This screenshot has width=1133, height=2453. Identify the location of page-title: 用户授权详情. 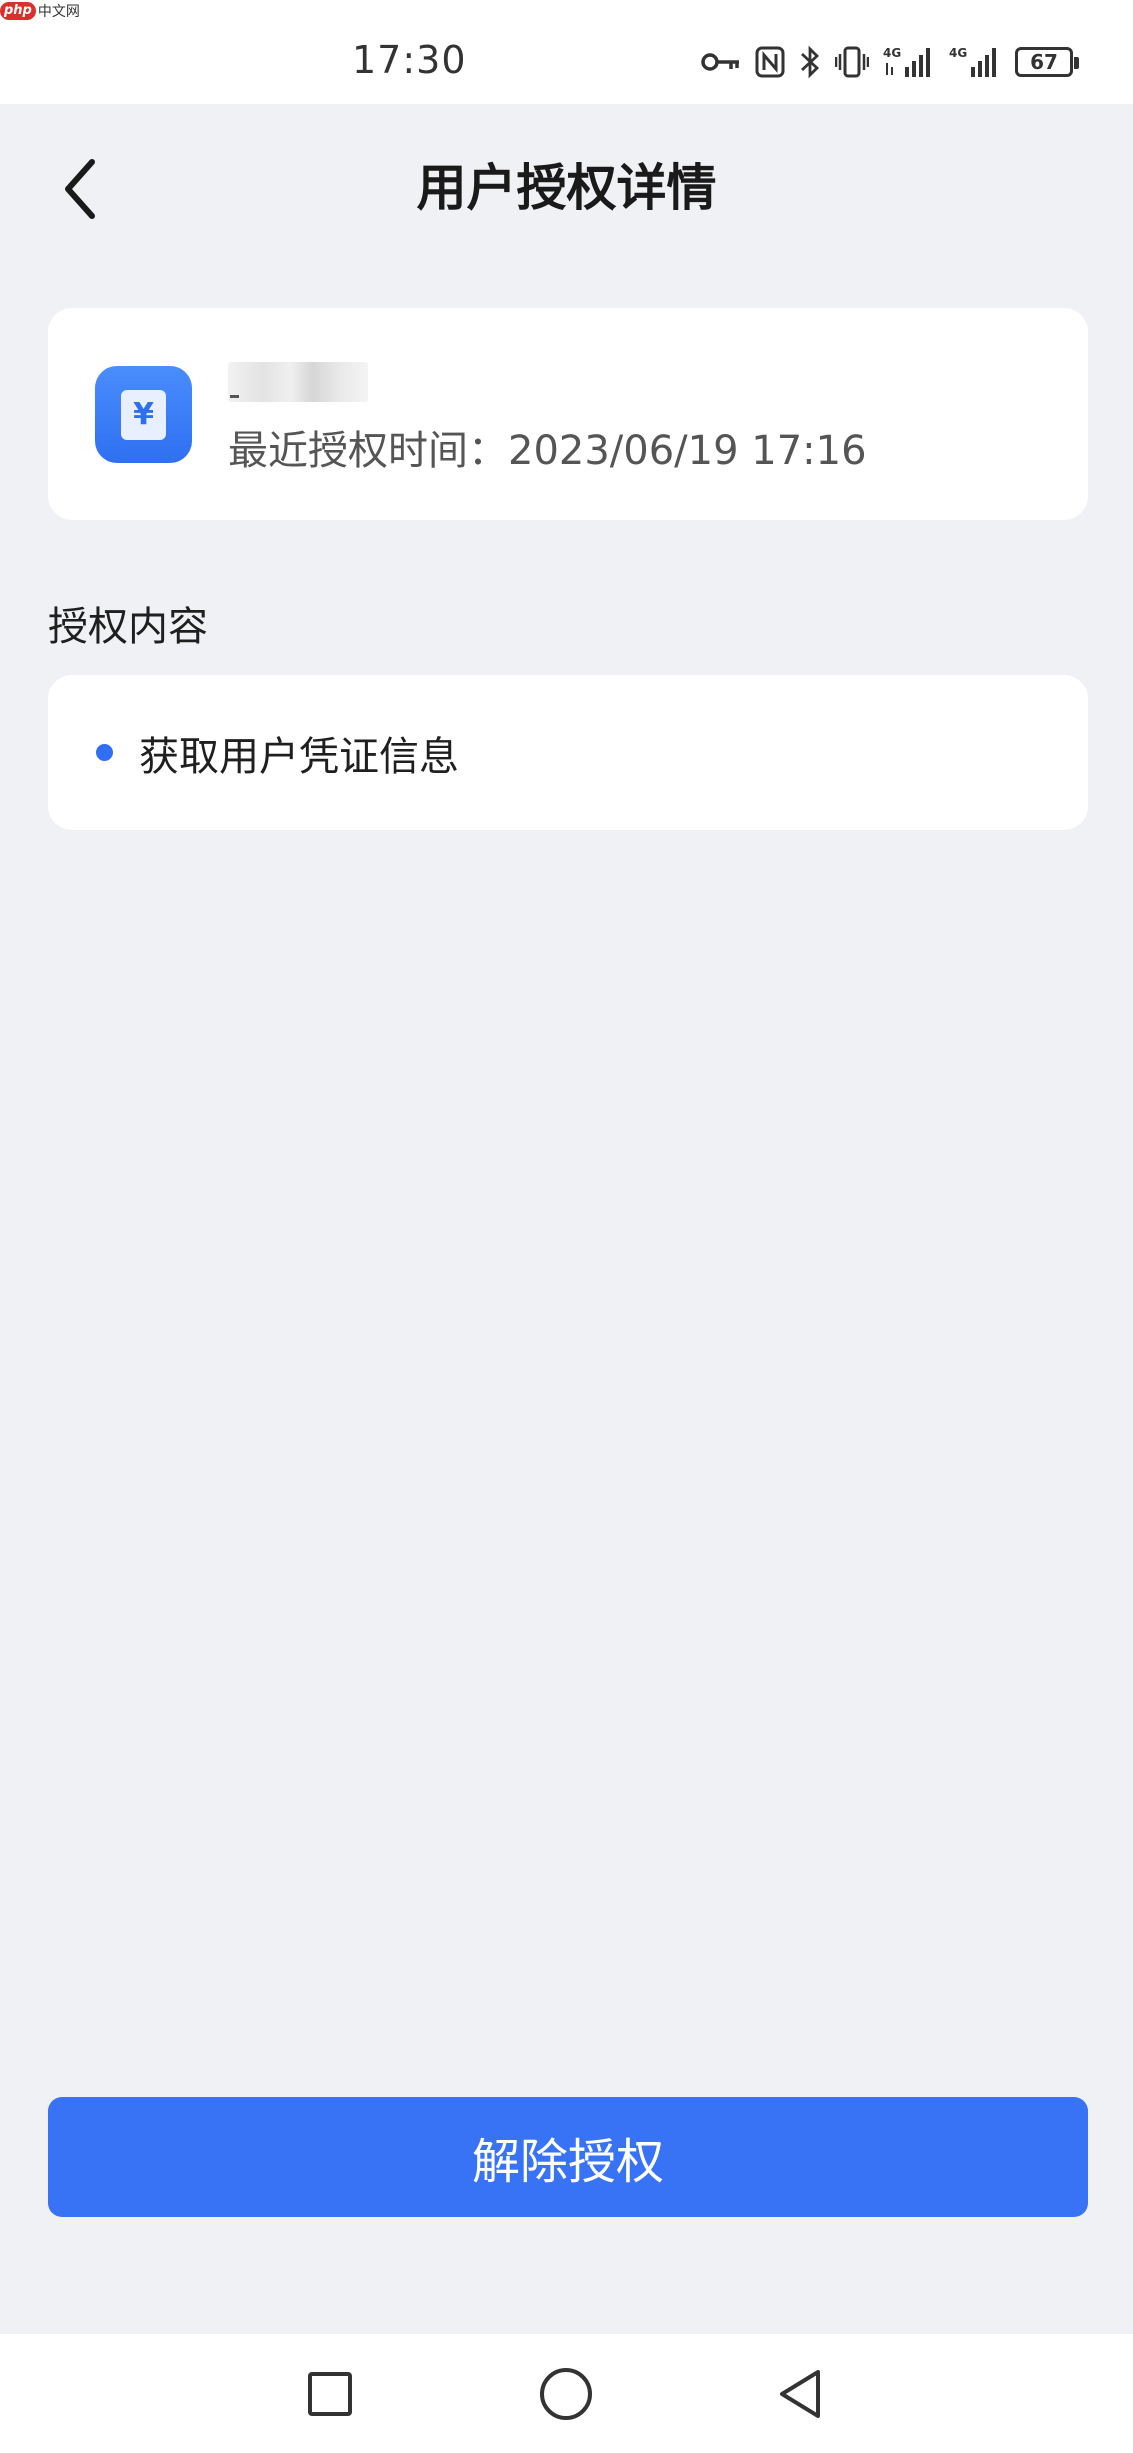
(566, 188).